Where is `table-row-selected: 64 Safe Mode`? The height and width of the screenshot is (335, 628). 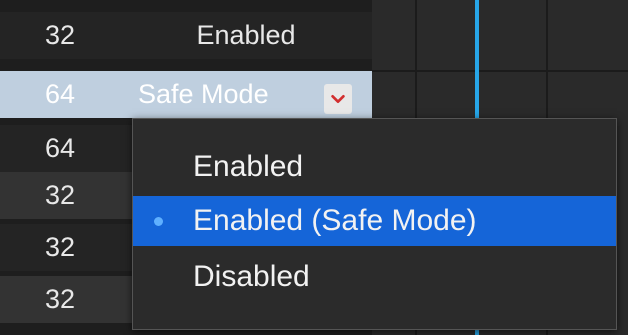 table-row-selected: 64 Safe Mode is located at coordinates (186, 94).